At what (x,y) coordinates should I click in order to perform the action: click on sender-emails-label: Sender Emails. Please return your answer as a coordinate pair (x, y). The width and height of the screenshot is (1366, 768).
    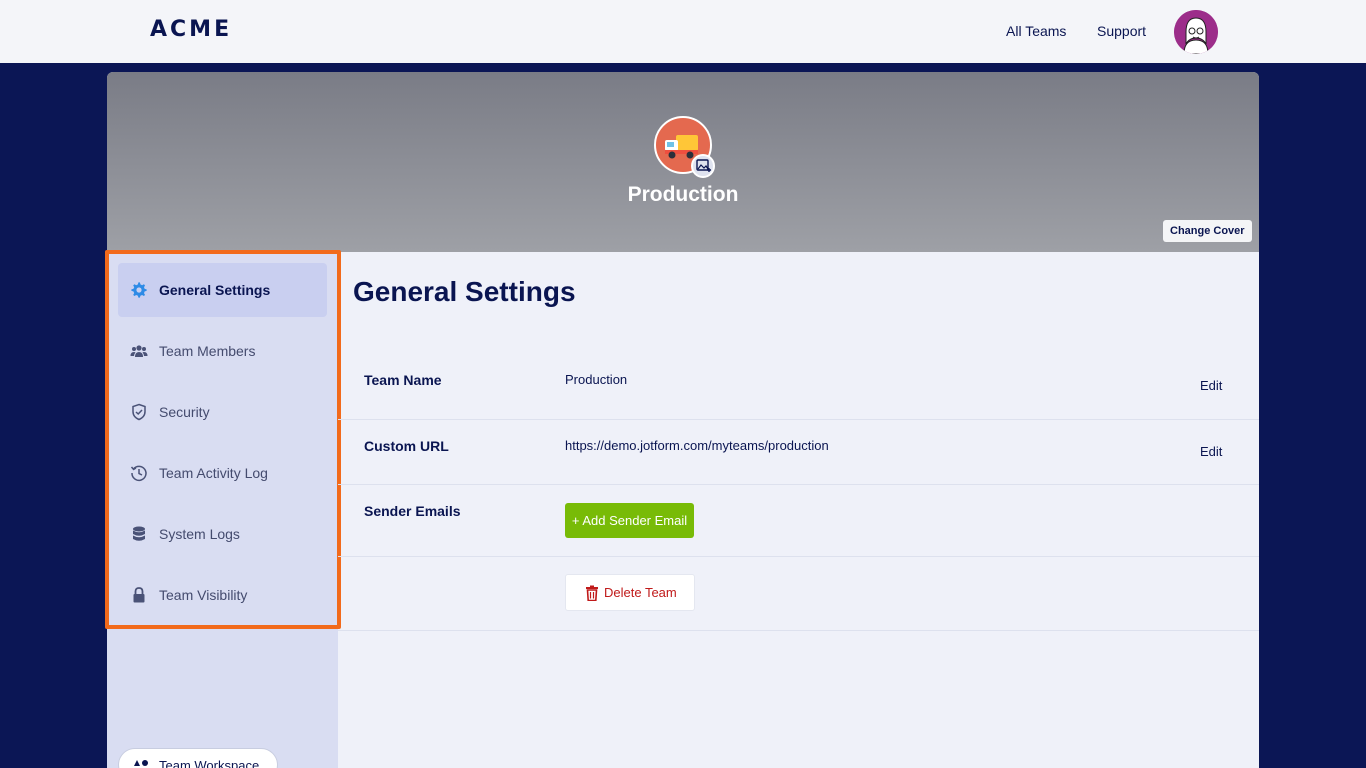
    Looking at the image, I should click on (412, 511).